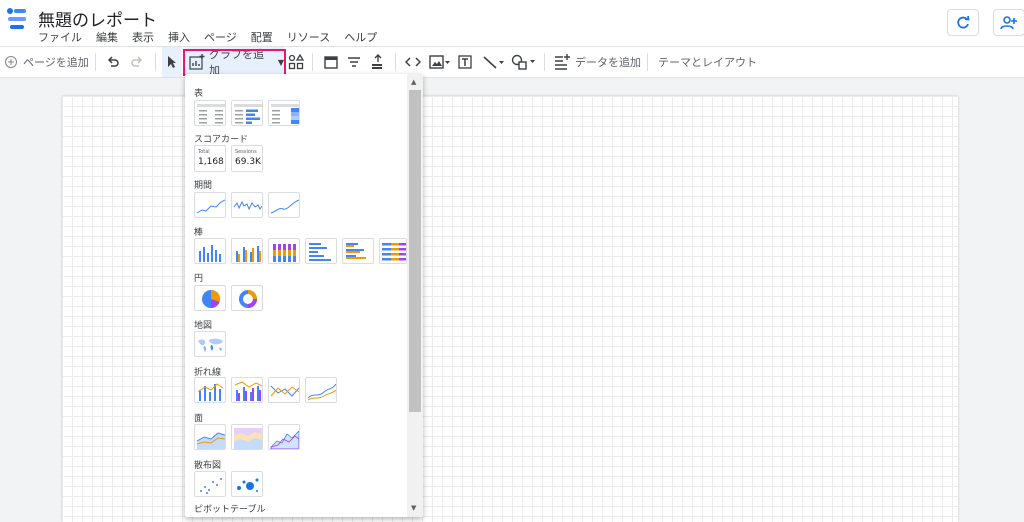 Image resolution: width=1024 pixels, height=522 pixels. What do you see at coordinates (262, 37) in the screenshot?
I see `menu-arrange: 配置` at bounding box center [262, 37].